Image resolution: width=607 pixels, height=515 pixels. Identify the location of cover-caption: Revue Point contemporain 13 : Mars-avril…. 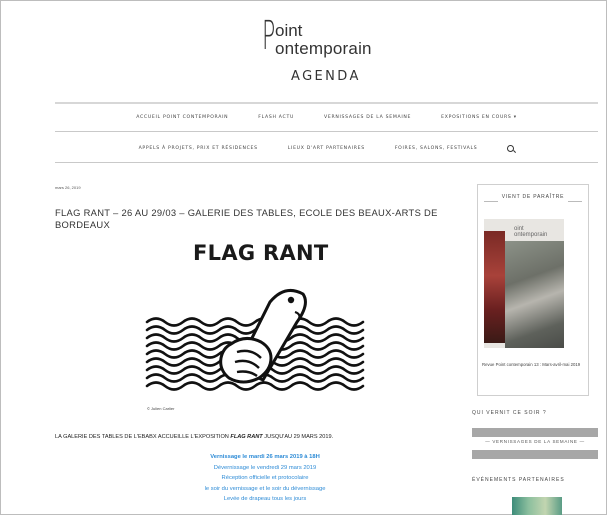
(532, 365).